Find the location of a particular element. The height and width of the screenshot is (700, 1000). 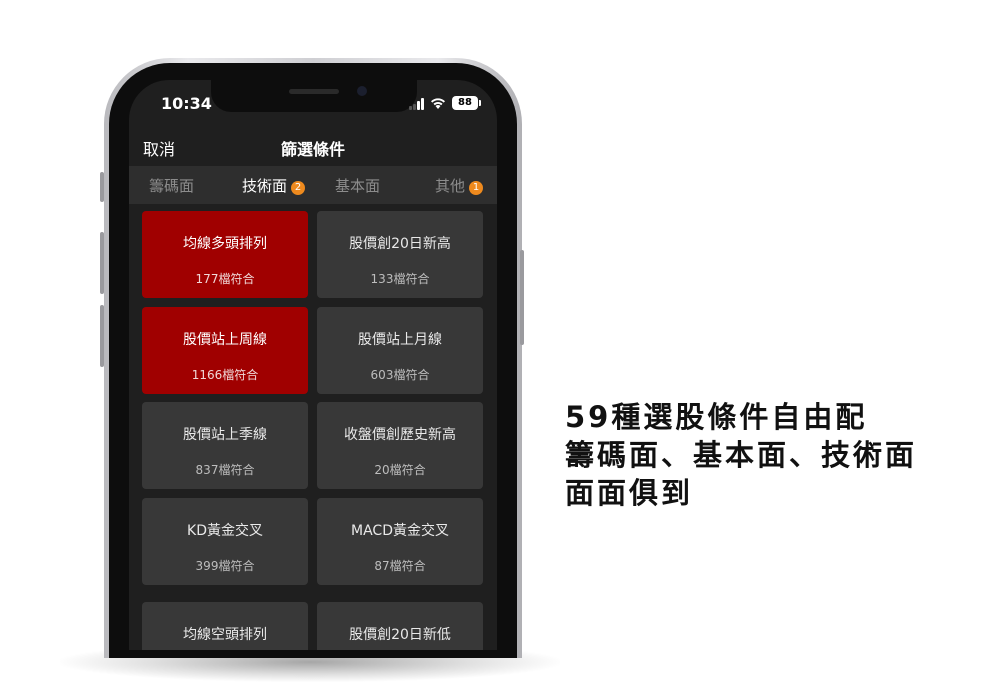

condition-count: 603檔符合 is located at coordinates (400, 375).